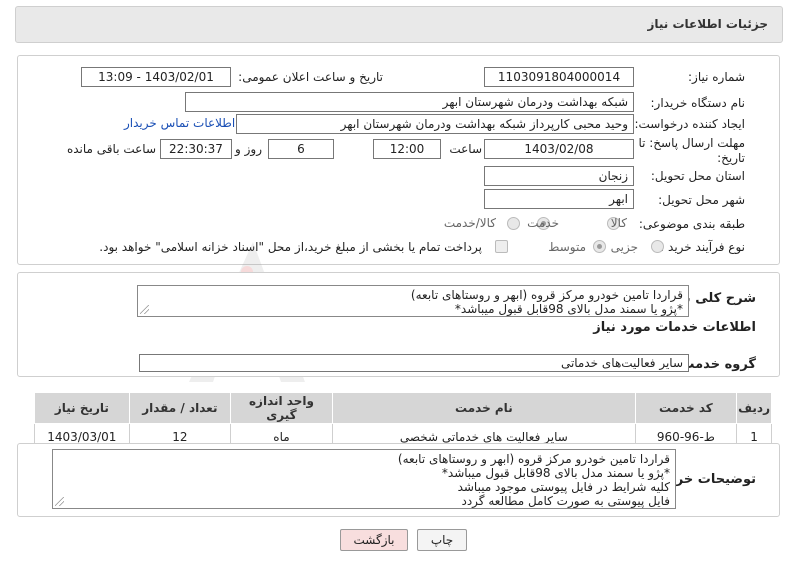 The image size is (789, 566). Describe the element at coordinates (469, 223) in the screenshot. I see `category-option-goods-service: کالا/خدمت` at that location.